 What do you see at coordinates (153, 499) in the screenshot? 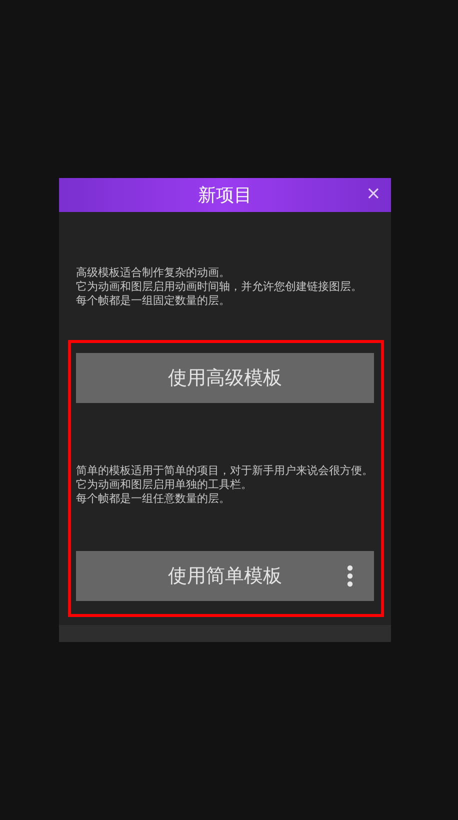
I see `description-line: 每个帧都是一组任意数量的层。` at bounding box center [153, 499].